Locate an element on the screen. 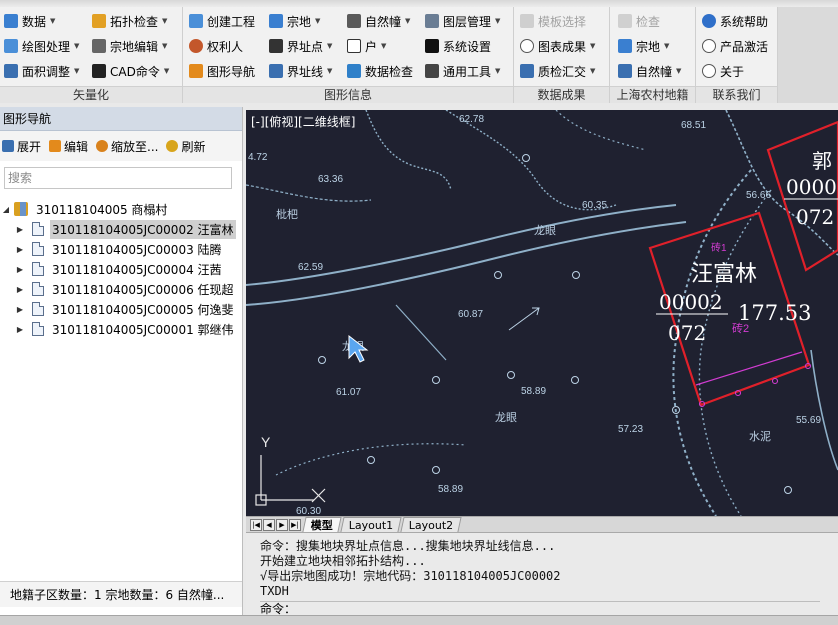 The image size is (838, 625). check-icon is located at coordinates (354, 71).